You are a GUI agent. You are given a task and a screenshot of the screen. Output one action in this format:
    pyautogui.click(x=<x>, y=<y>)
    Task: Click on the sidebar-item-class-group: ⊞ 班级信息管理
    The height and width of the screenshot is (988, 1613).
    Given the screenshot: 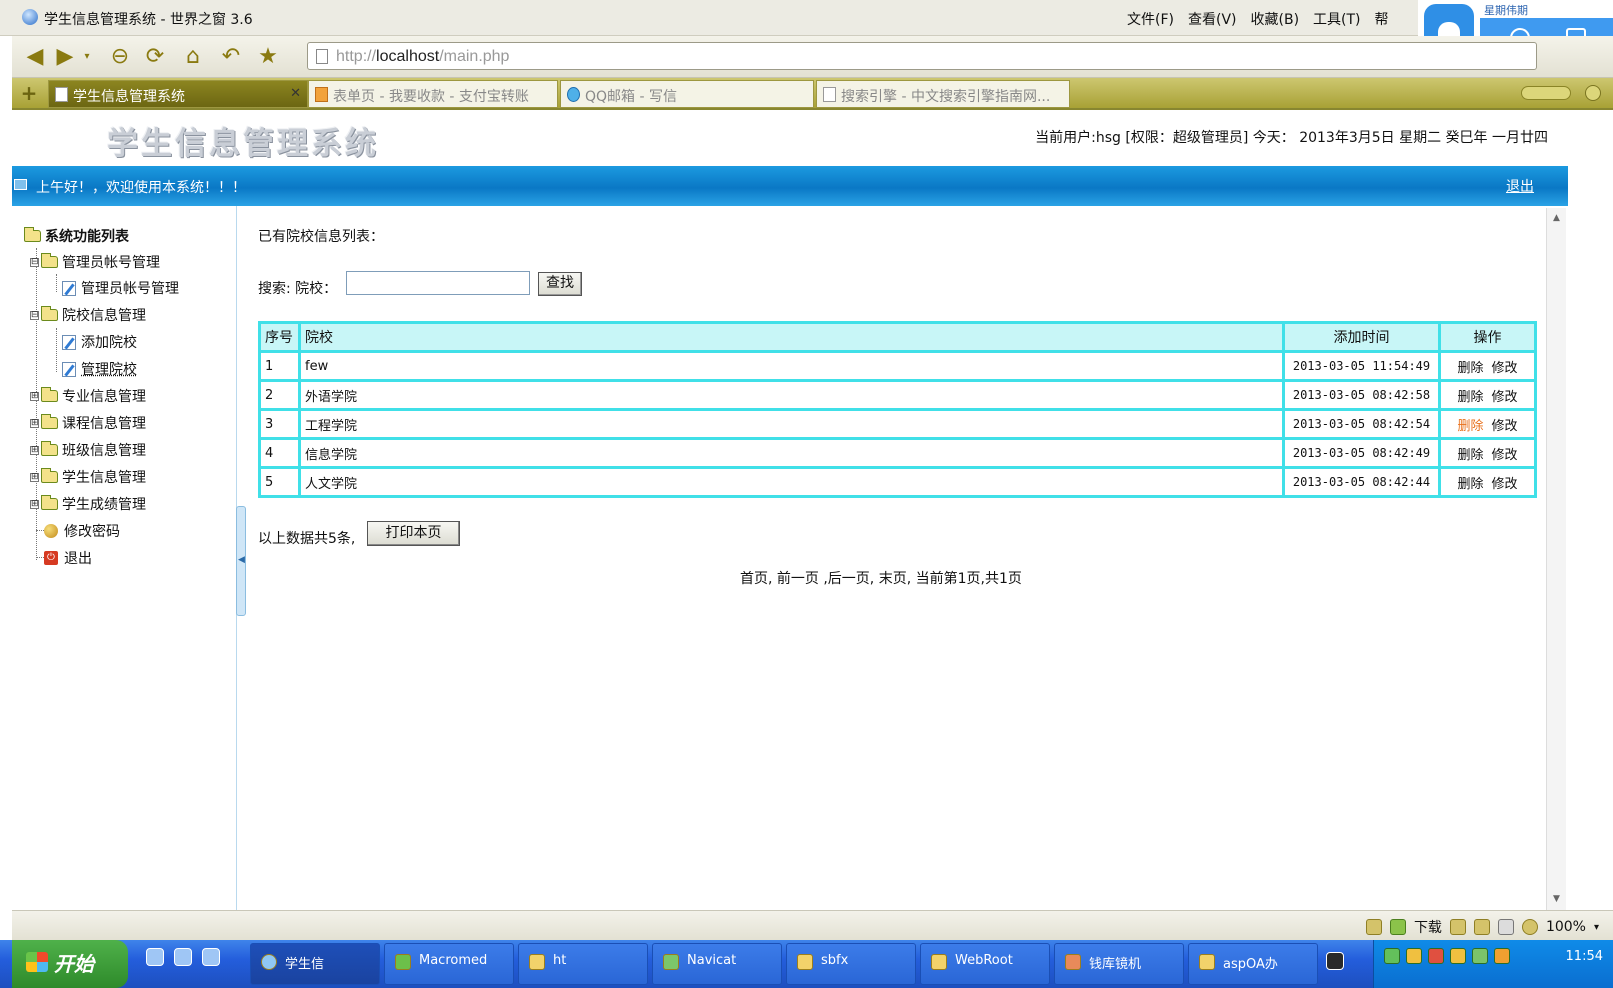 What is the action you would take?
    pyautogui.click(x=88, y=450)
    